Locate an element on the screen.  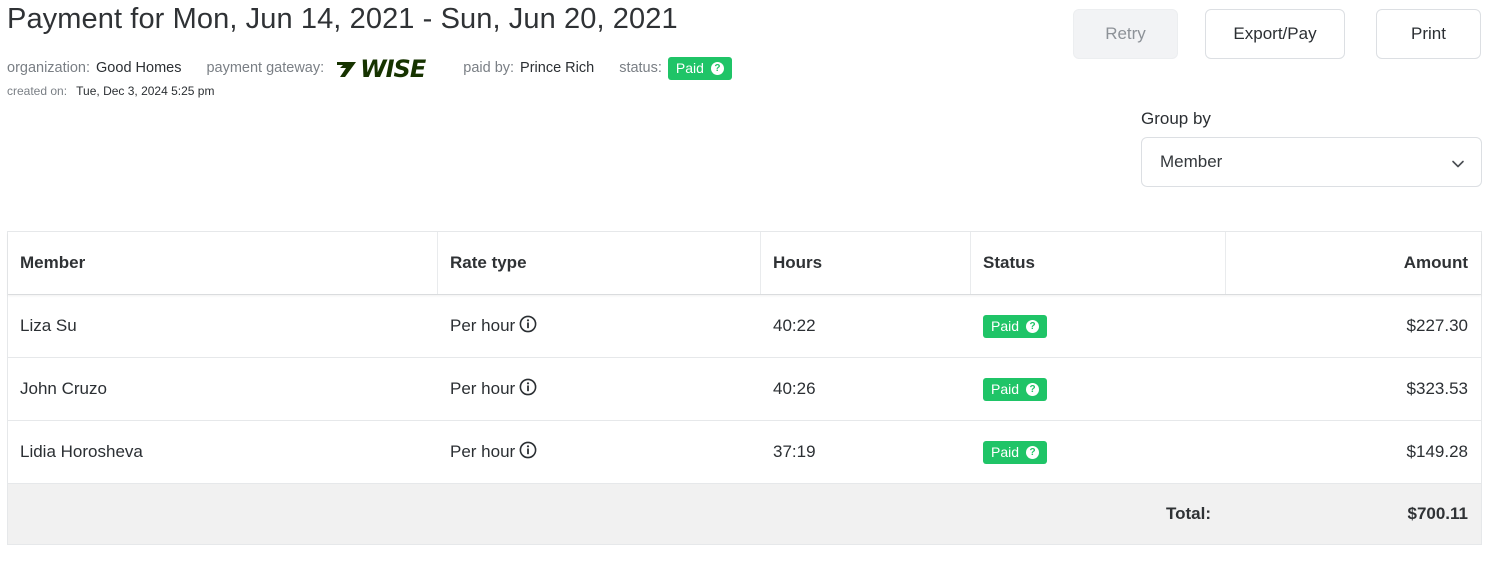
column-header-hours: Hours is located at coordinates (866, 263).